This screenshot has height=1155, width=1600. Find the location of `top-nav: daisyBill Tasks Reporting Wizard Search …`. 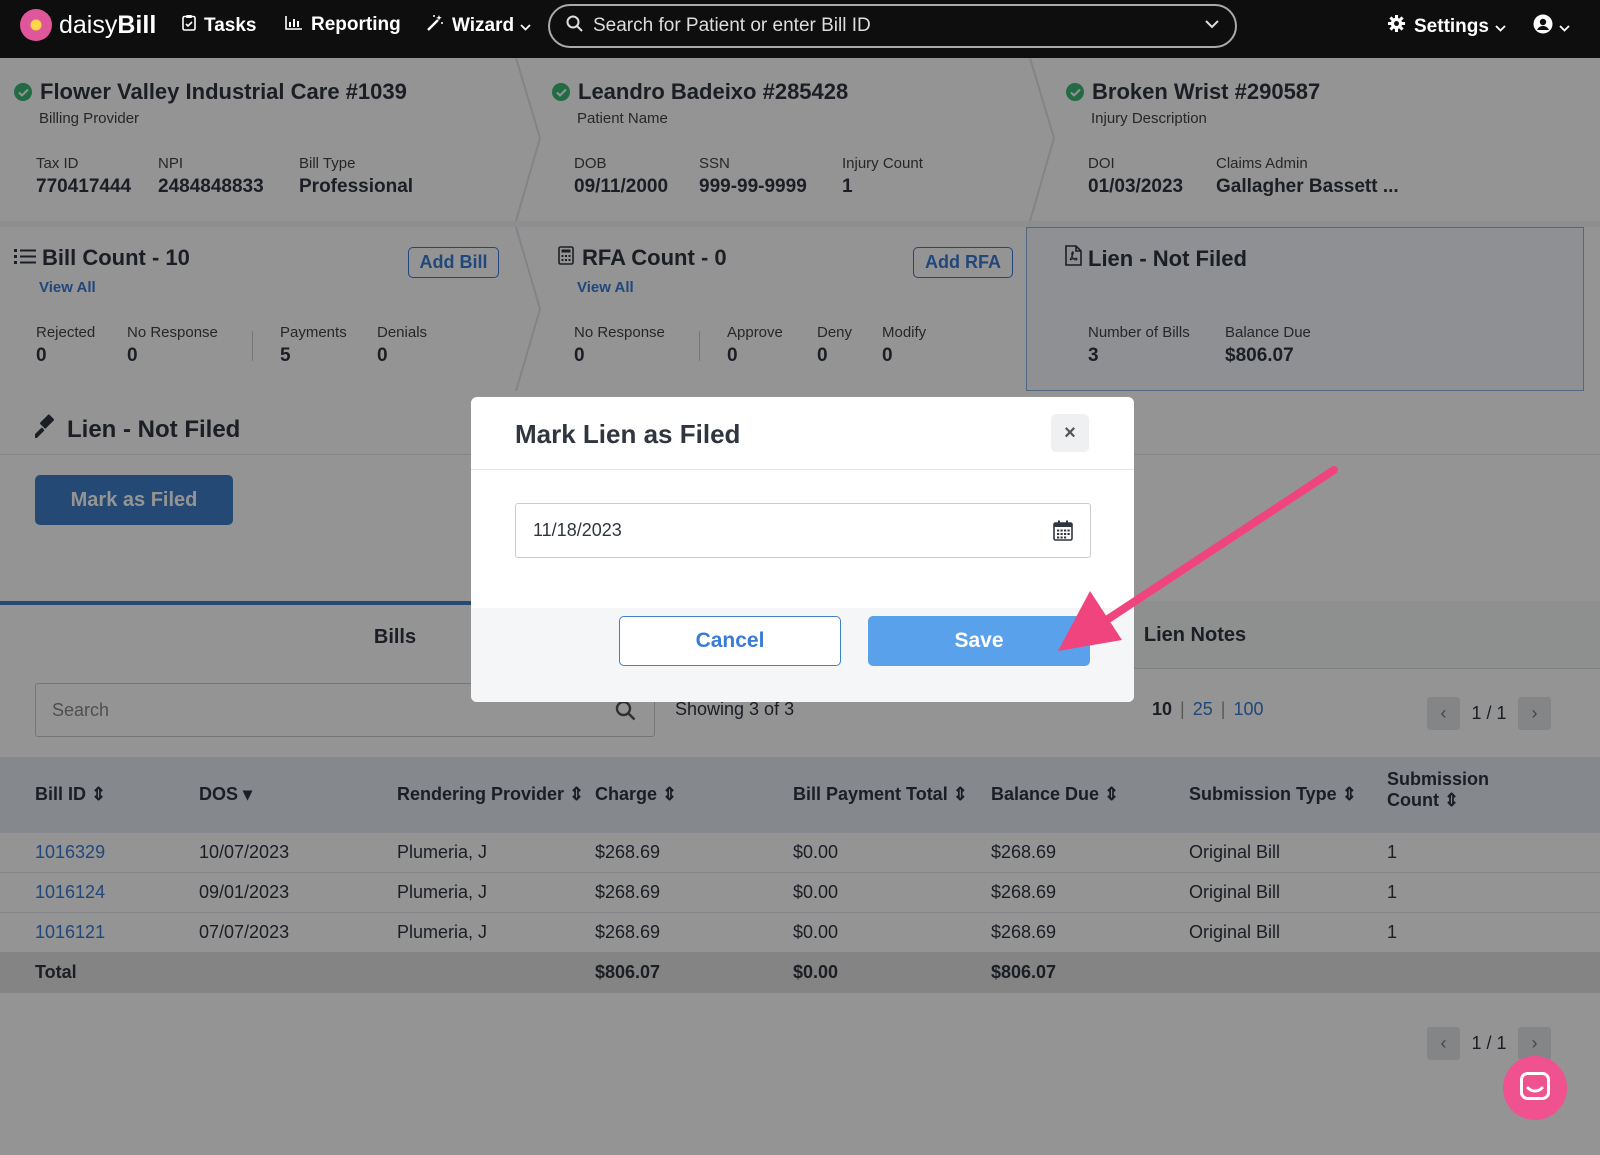

top-nav: daisyBill Tasks Reporting Wizard Search … is located at coordinates (800, 29).